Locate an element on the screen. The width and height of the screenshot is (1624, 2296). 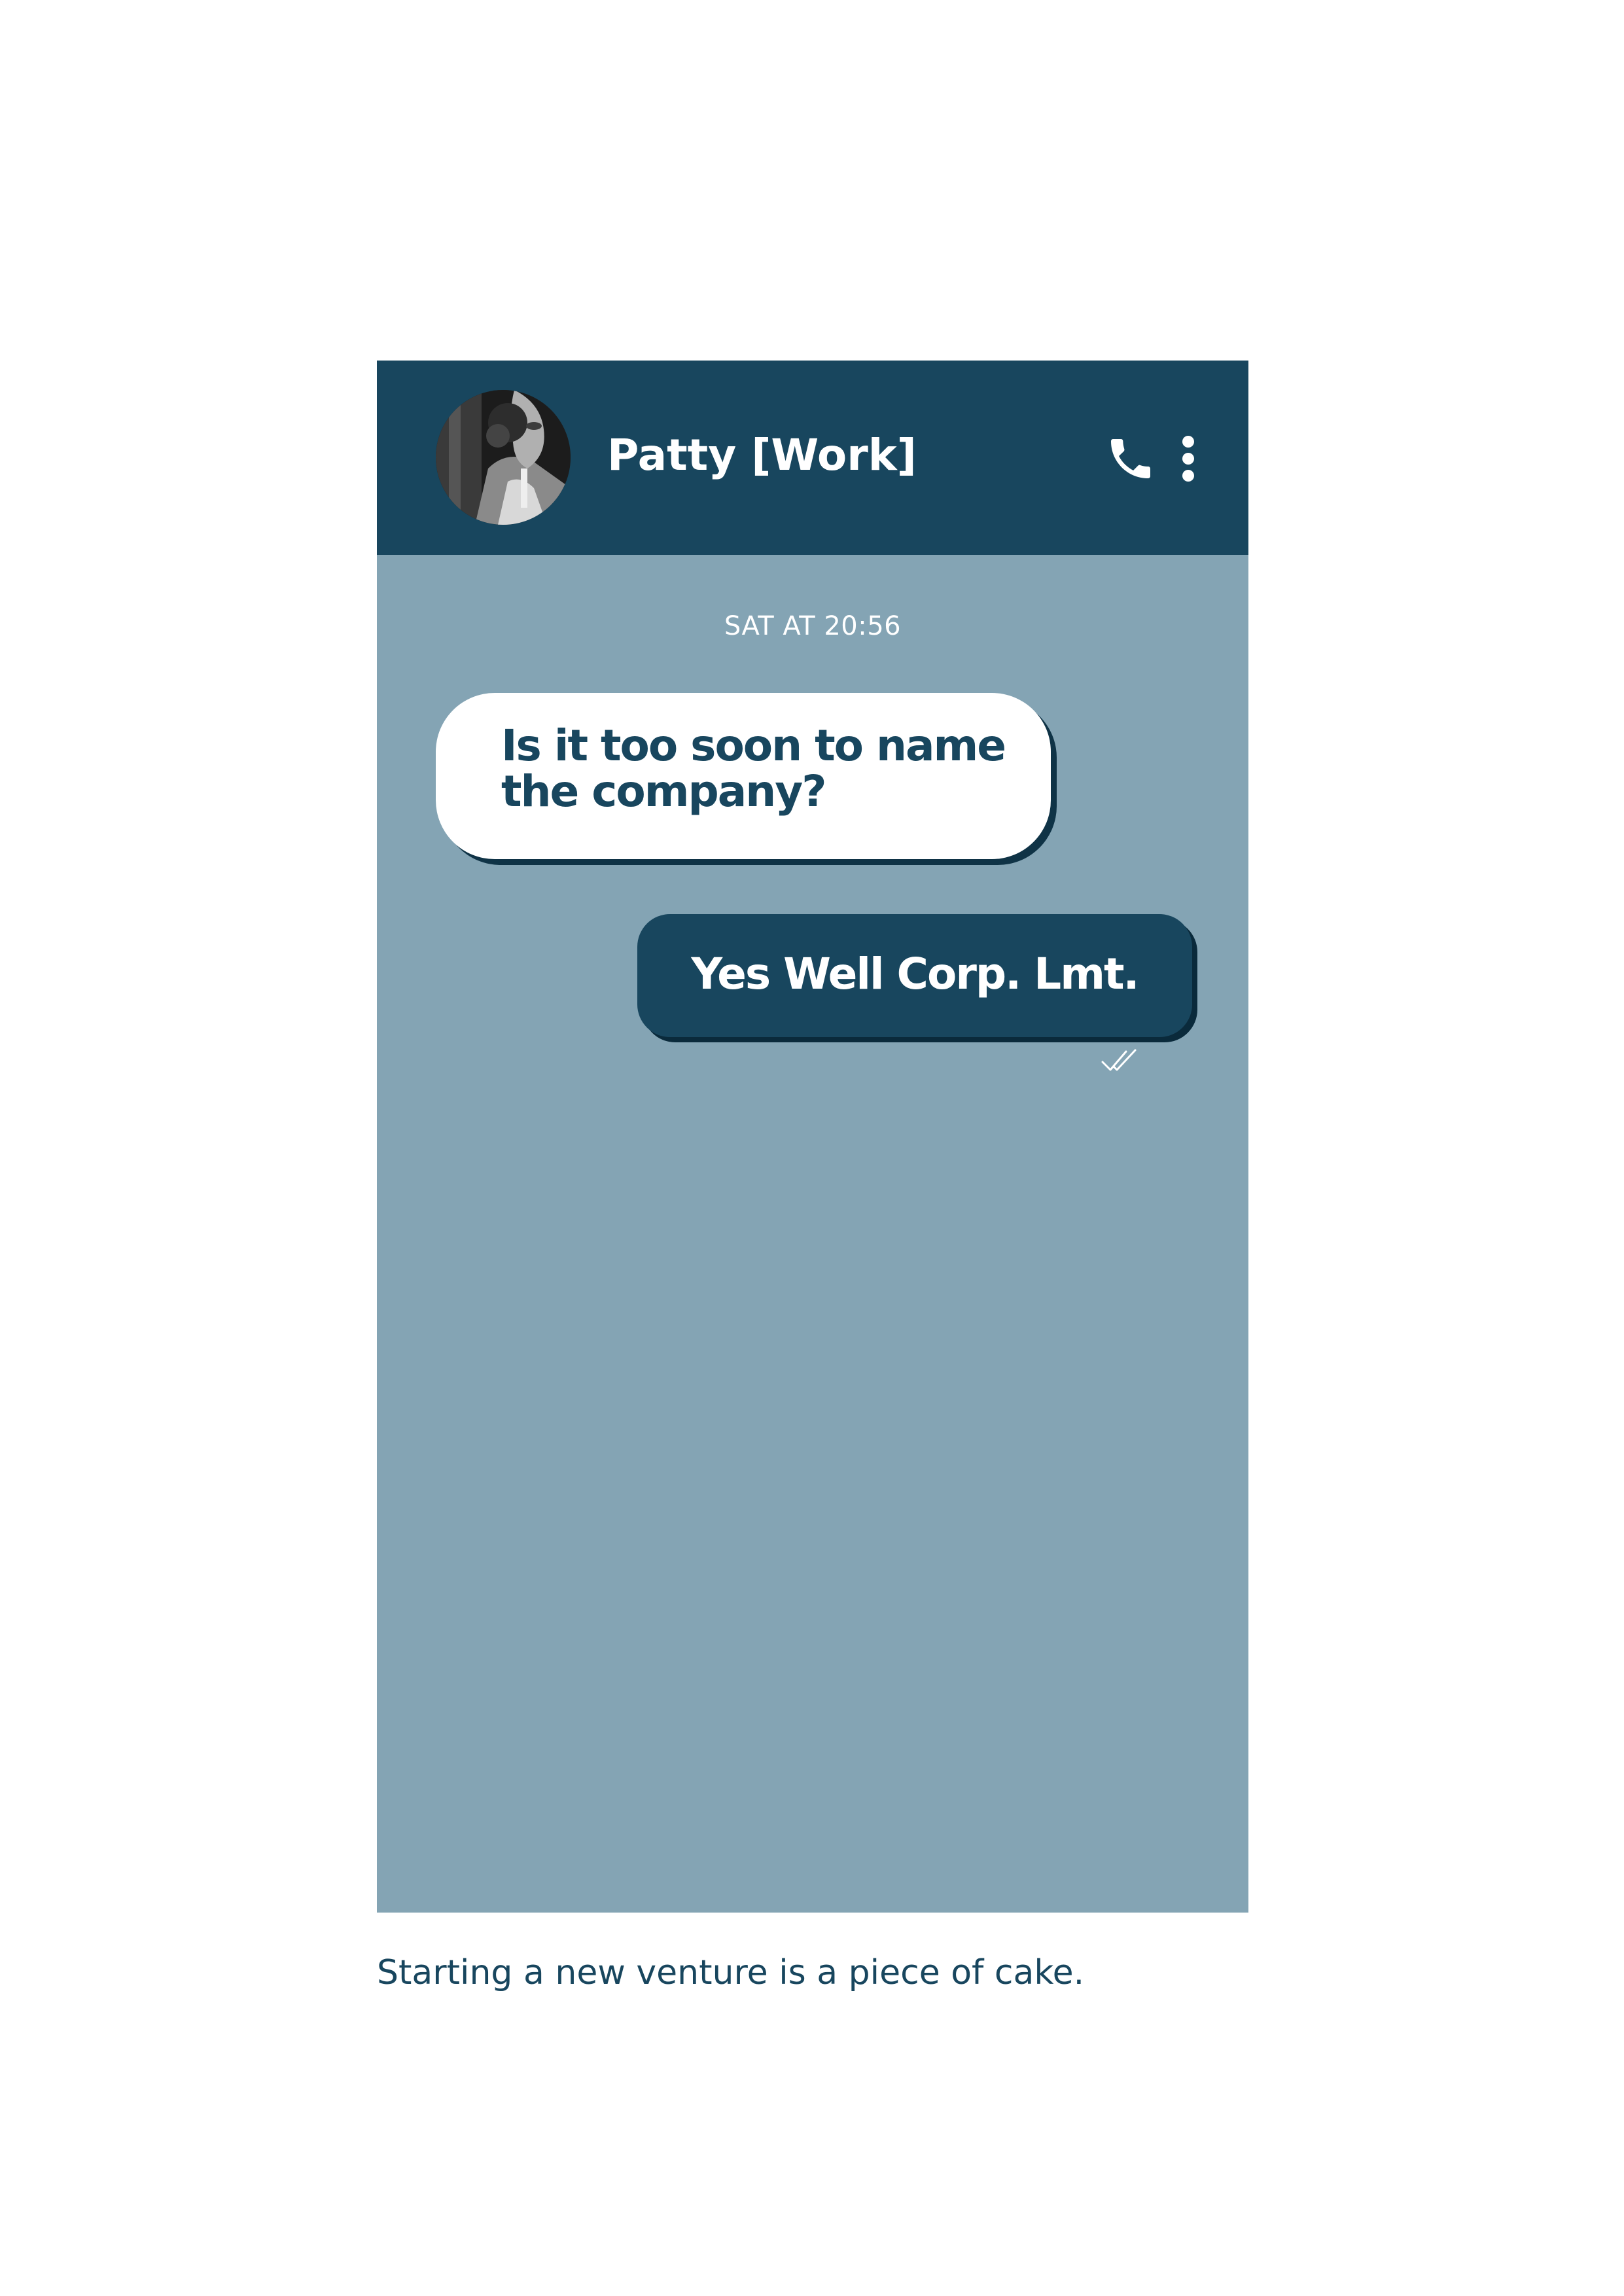
chat-header: Patty [Work] is located at coordinates (812, 458).